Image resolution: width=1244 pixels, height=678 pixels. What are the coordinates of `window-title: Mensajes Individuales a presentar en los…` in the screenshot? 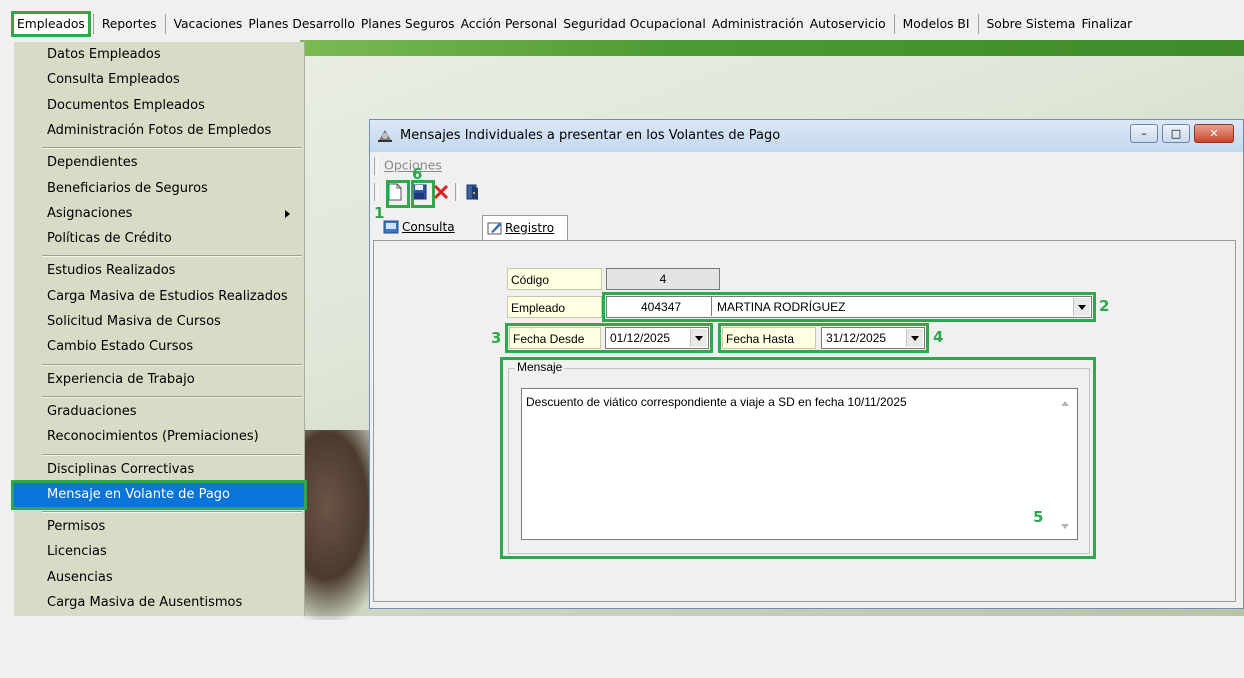 It's located at (590, 135).